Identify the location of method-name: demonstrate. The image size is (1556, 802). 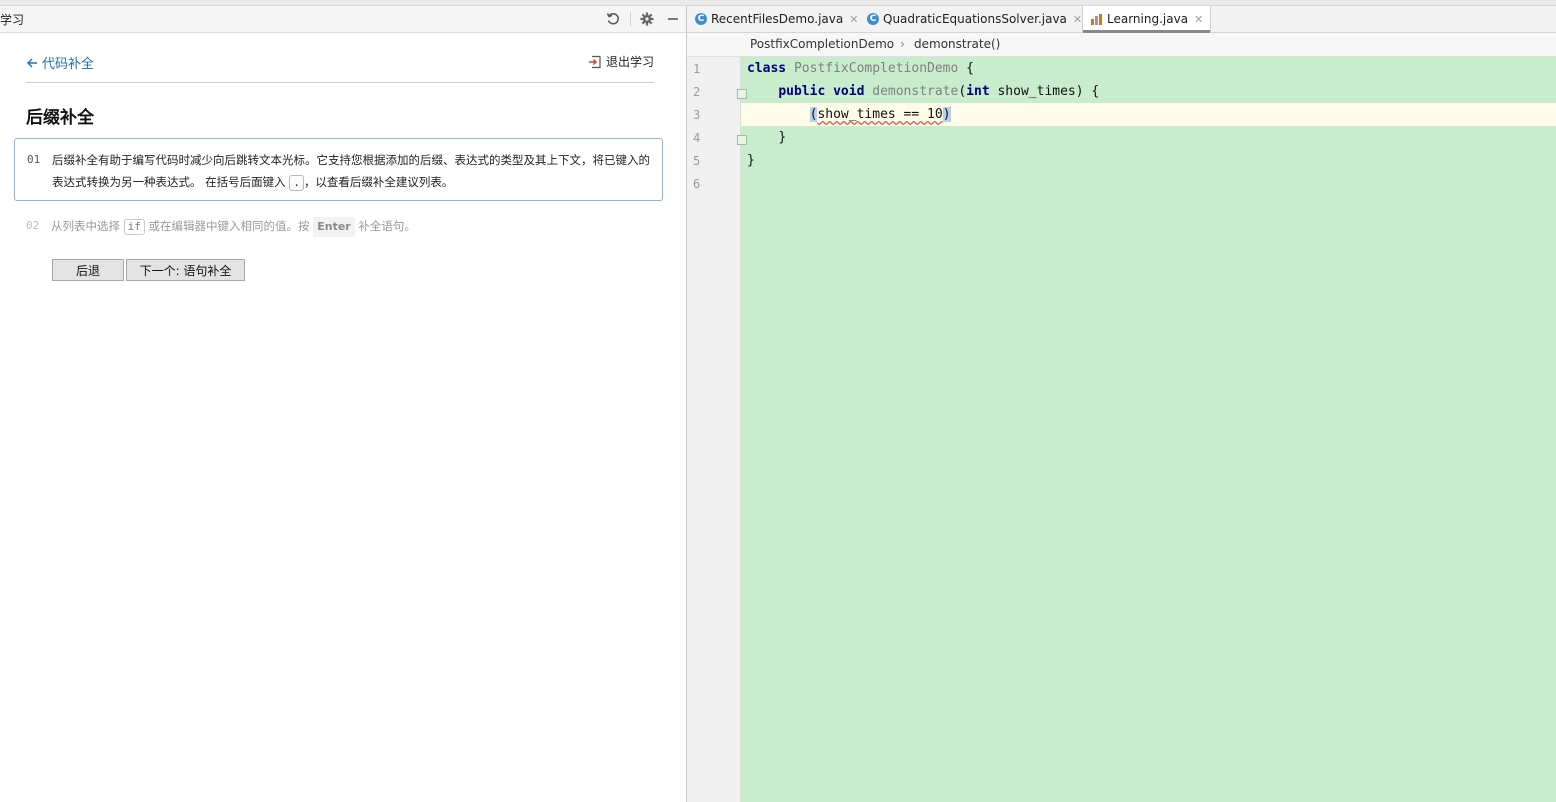
(915, 91).